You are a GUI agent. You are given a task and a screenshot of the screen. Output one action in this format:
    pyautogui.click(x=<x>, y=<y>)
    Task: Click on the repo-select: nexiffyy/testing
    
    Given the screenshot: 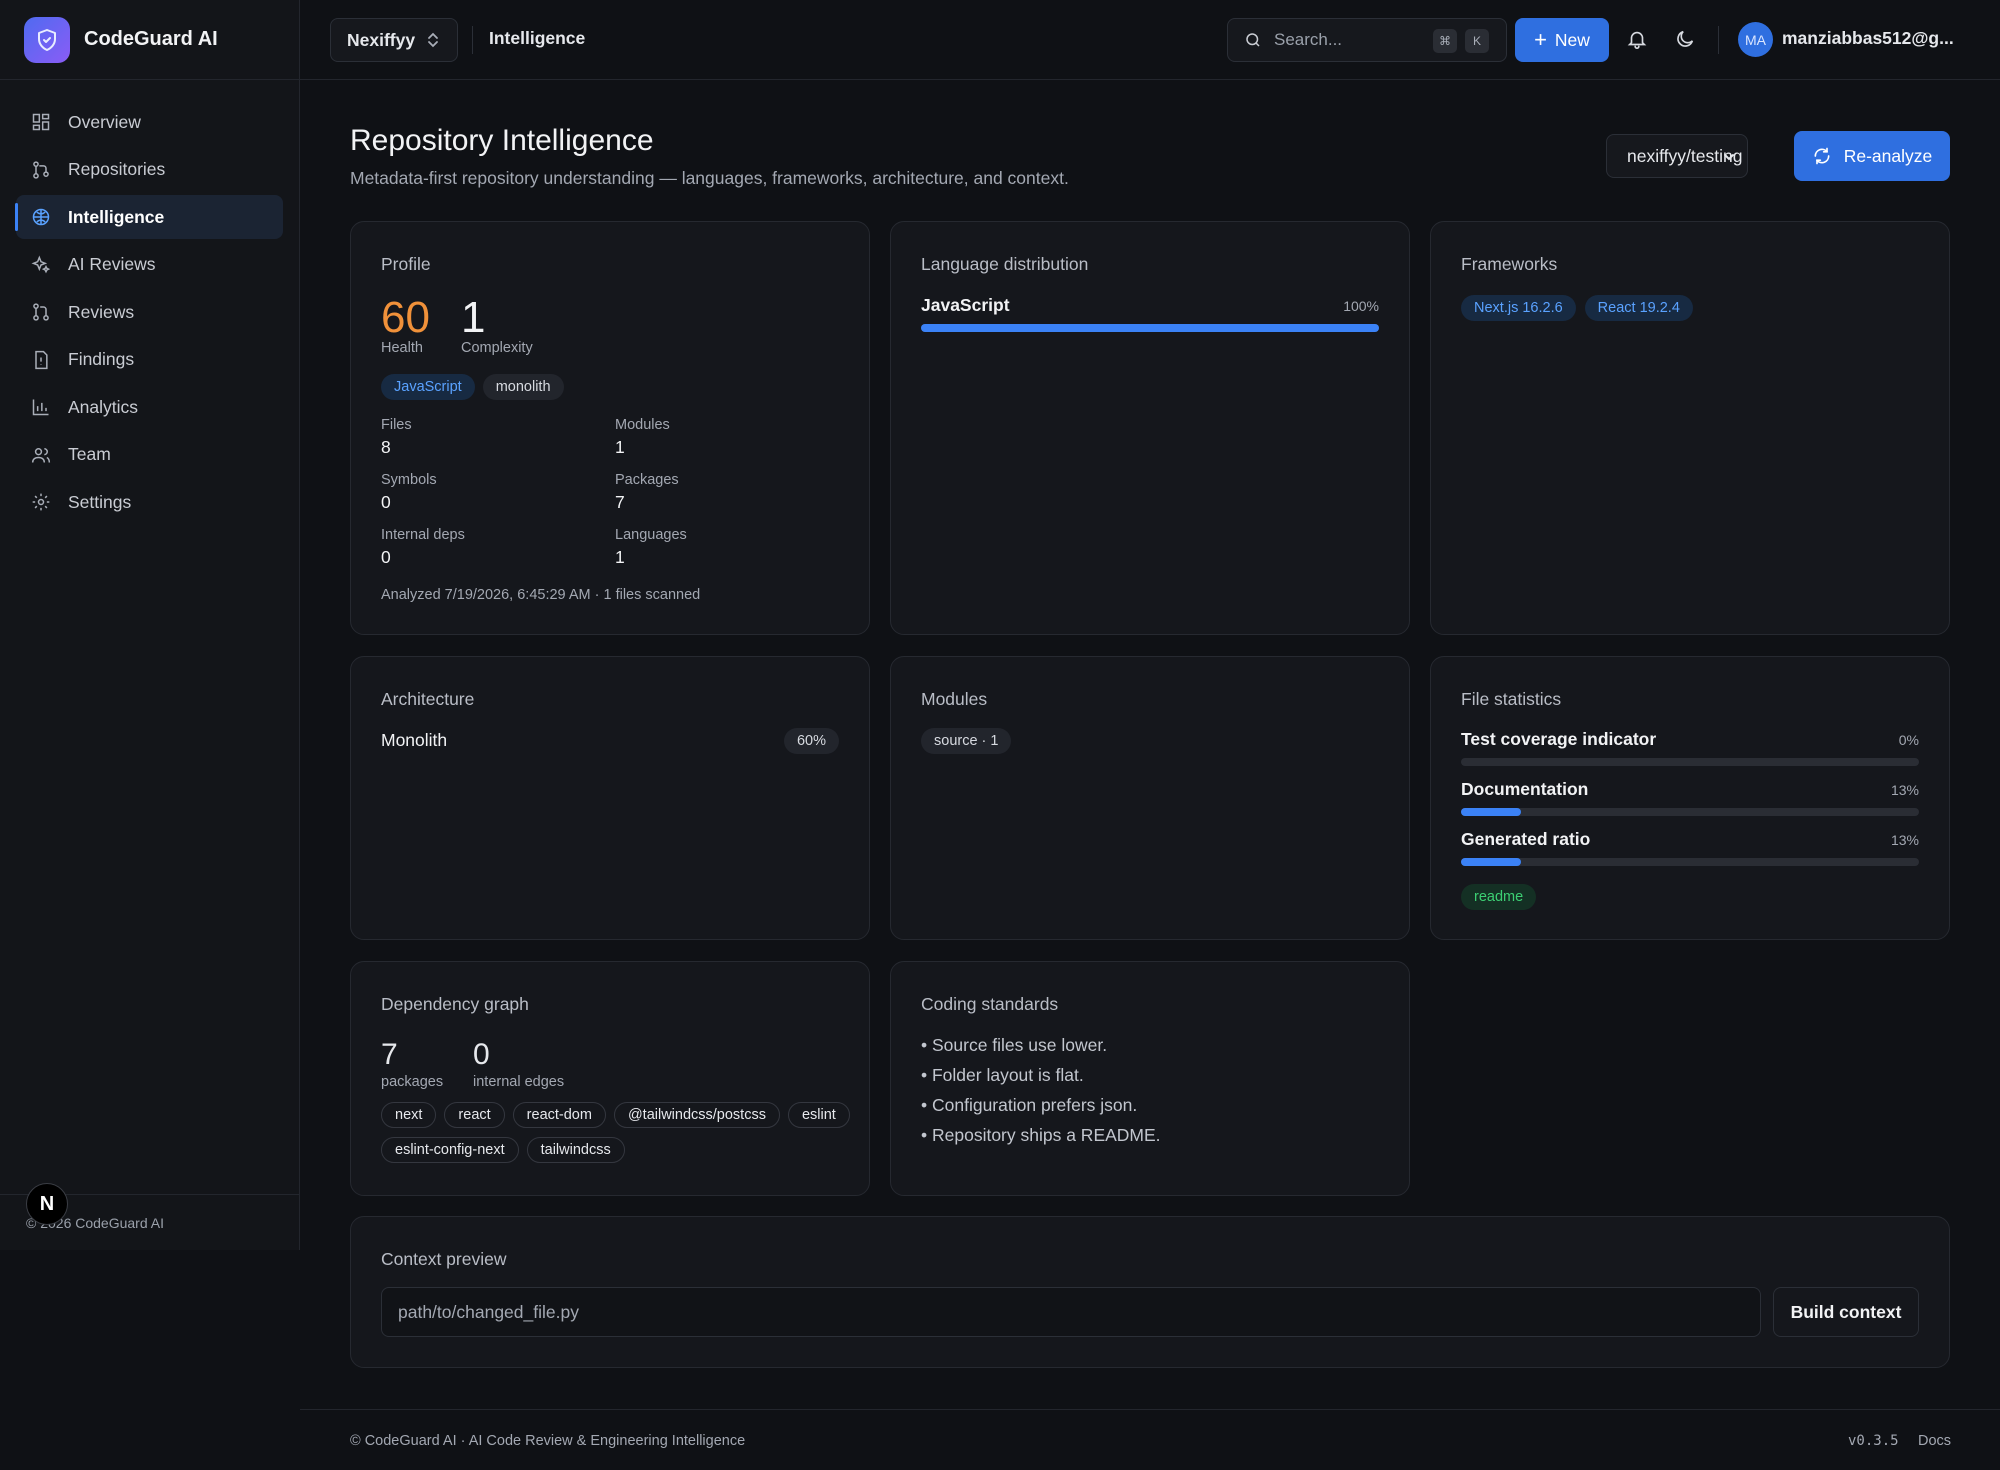 What is the action you would take?
    pyautogui.click(x=1677, y=156)
    